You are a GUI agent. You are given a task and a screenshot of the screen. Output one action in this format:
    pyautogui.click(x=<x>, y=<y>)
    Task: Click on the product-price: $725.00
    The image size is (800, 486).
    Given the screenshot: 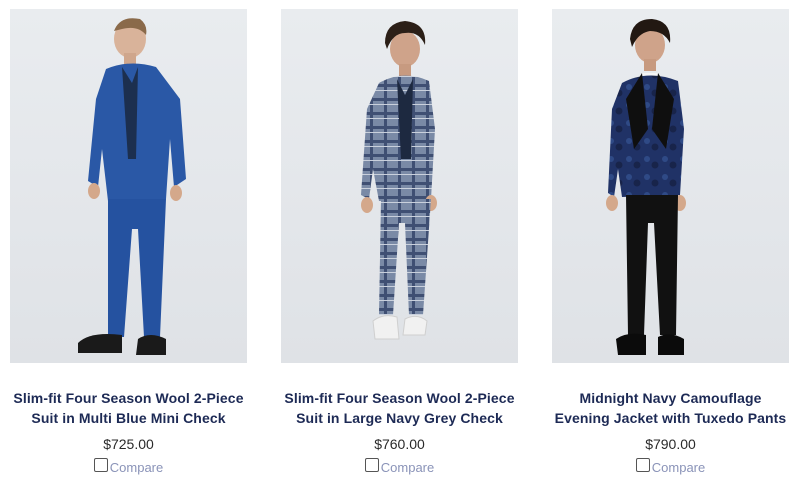 What is the action you would take?
    pyautogui.click(x=128, y=444)
    